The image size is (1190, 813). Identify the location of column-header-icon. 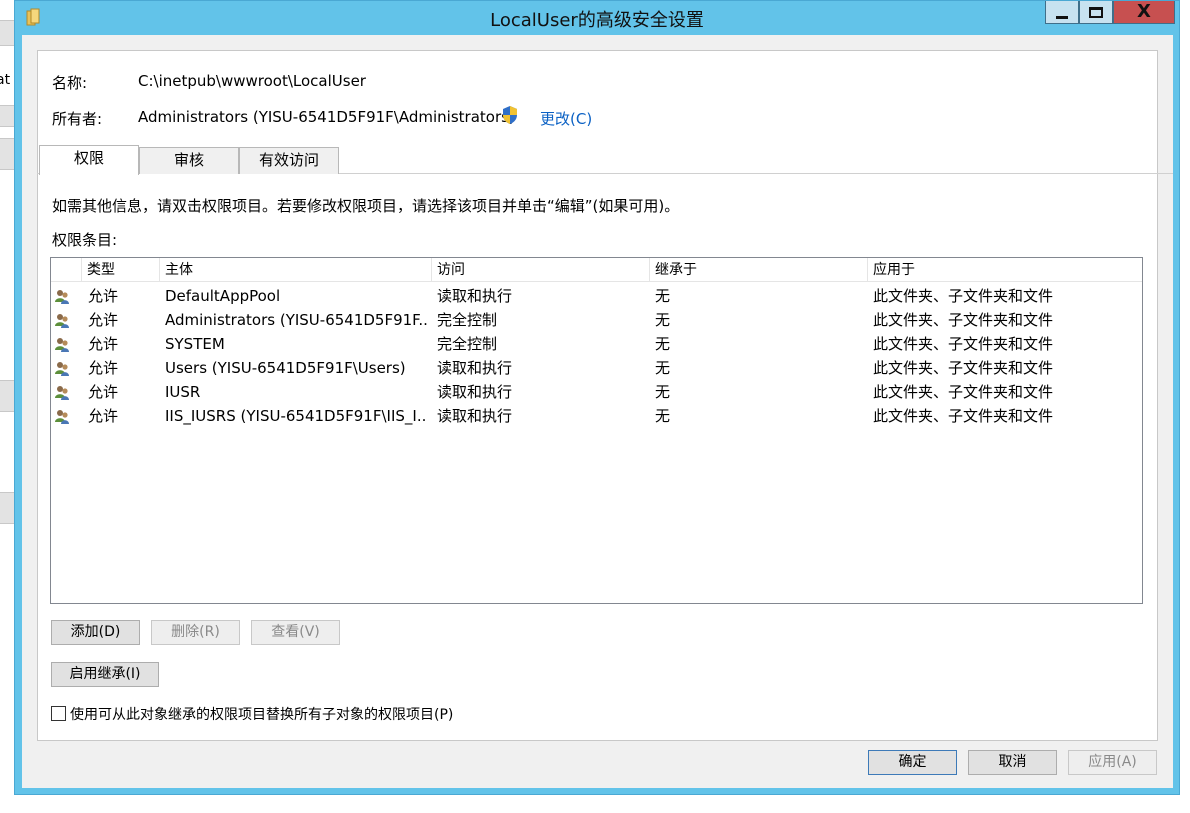
(66, 270).